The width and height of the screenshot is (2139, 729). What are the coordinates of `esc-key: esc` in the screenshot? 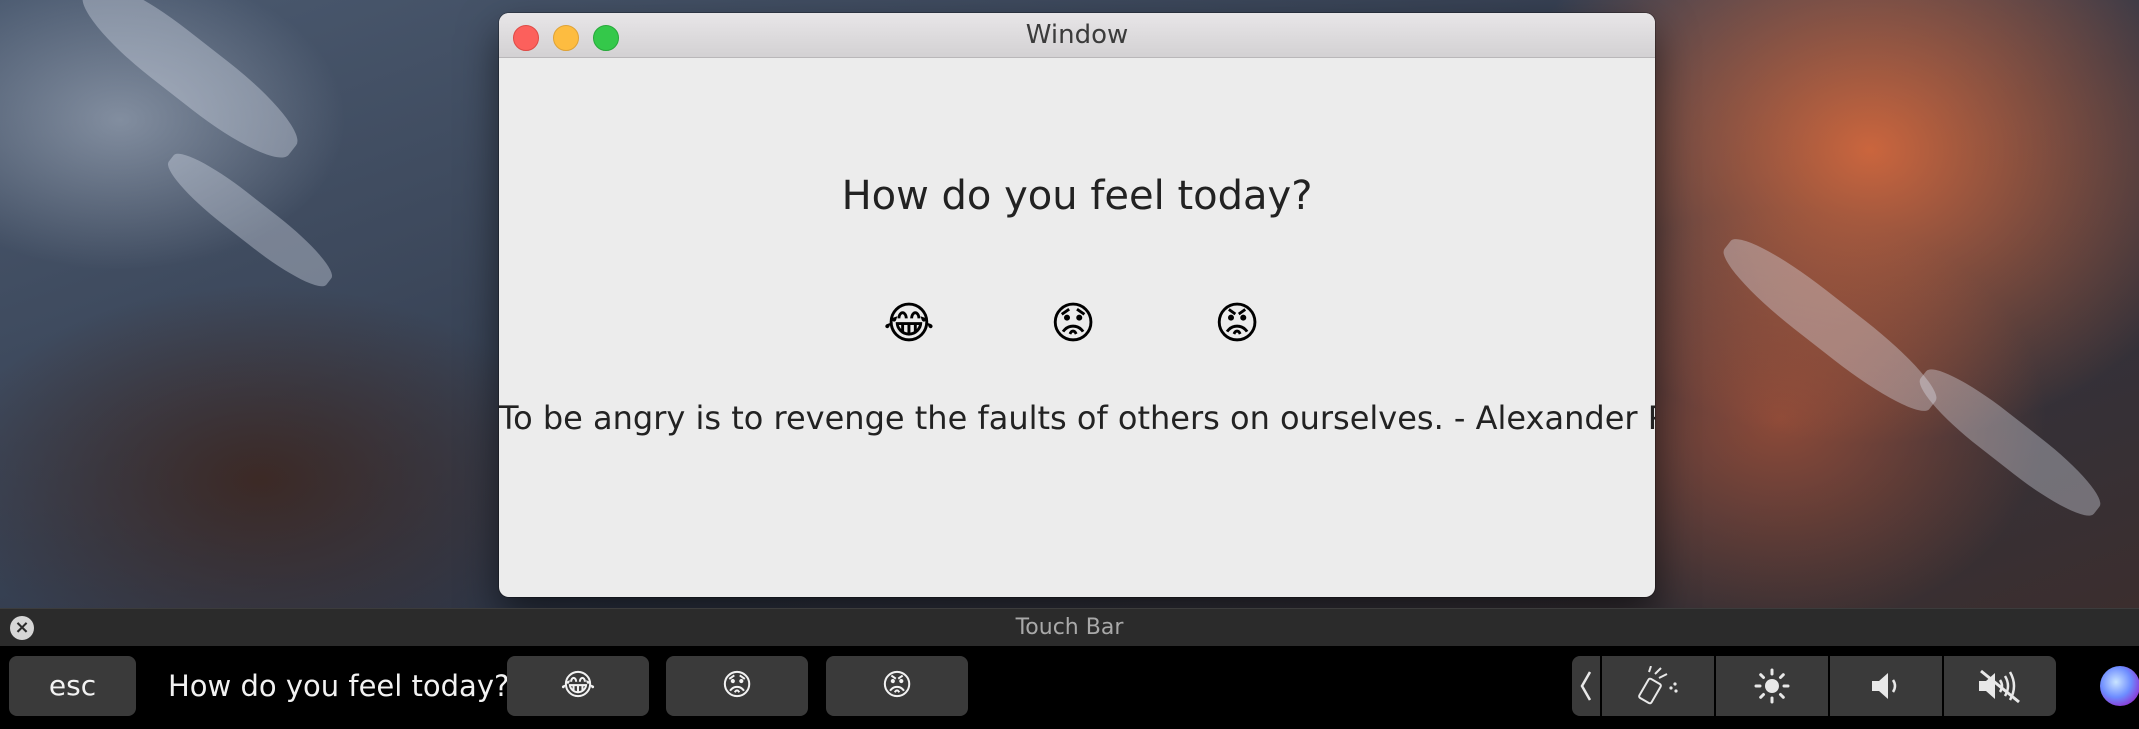 It's located at (72, 686).